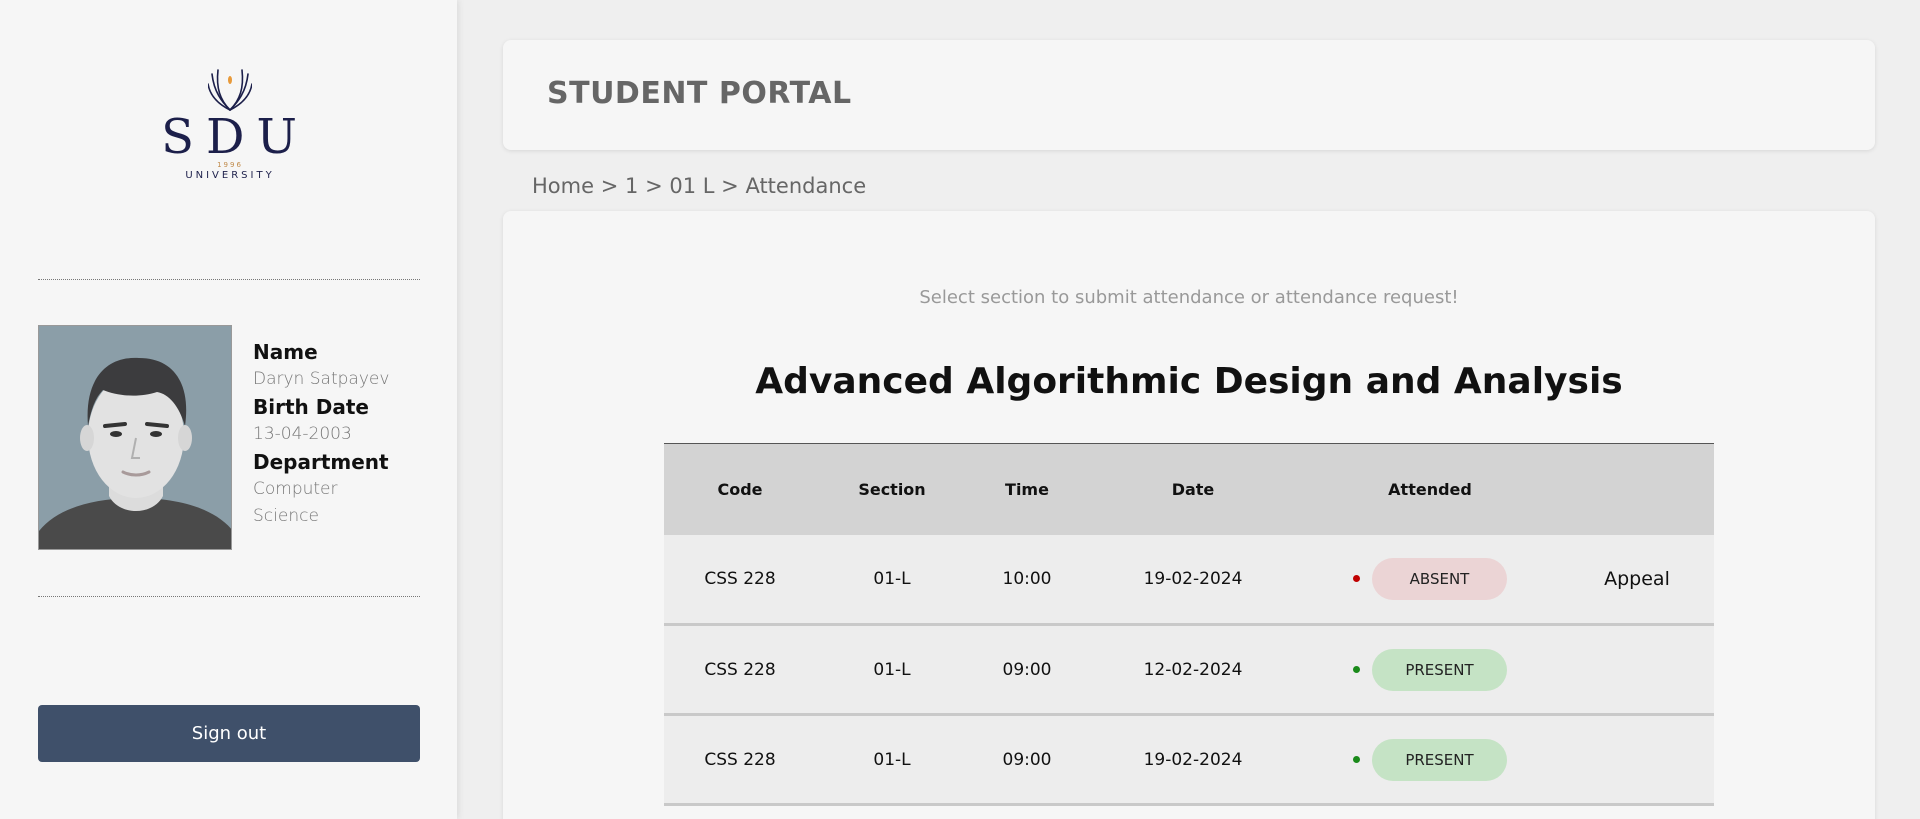 The image size is (1920, 819). Describe the element at coordinates (699, 93) in the screenshot. I see `page-title: STUDENT PORTAL` at that location.